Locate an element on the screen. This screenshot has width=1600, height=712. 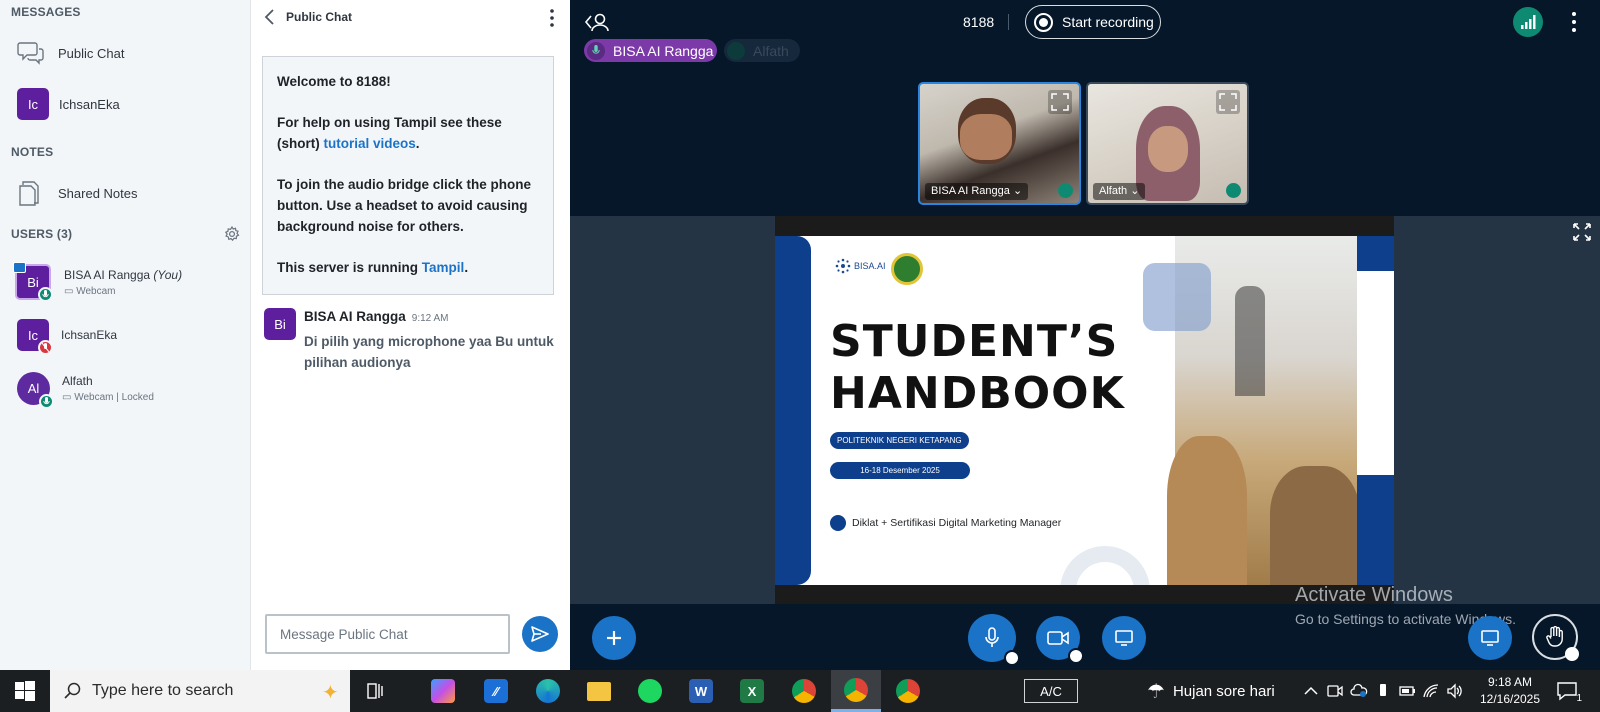
sidebar-item-private-chat: Ic IchsanEka is located at coordinates (125, 104).